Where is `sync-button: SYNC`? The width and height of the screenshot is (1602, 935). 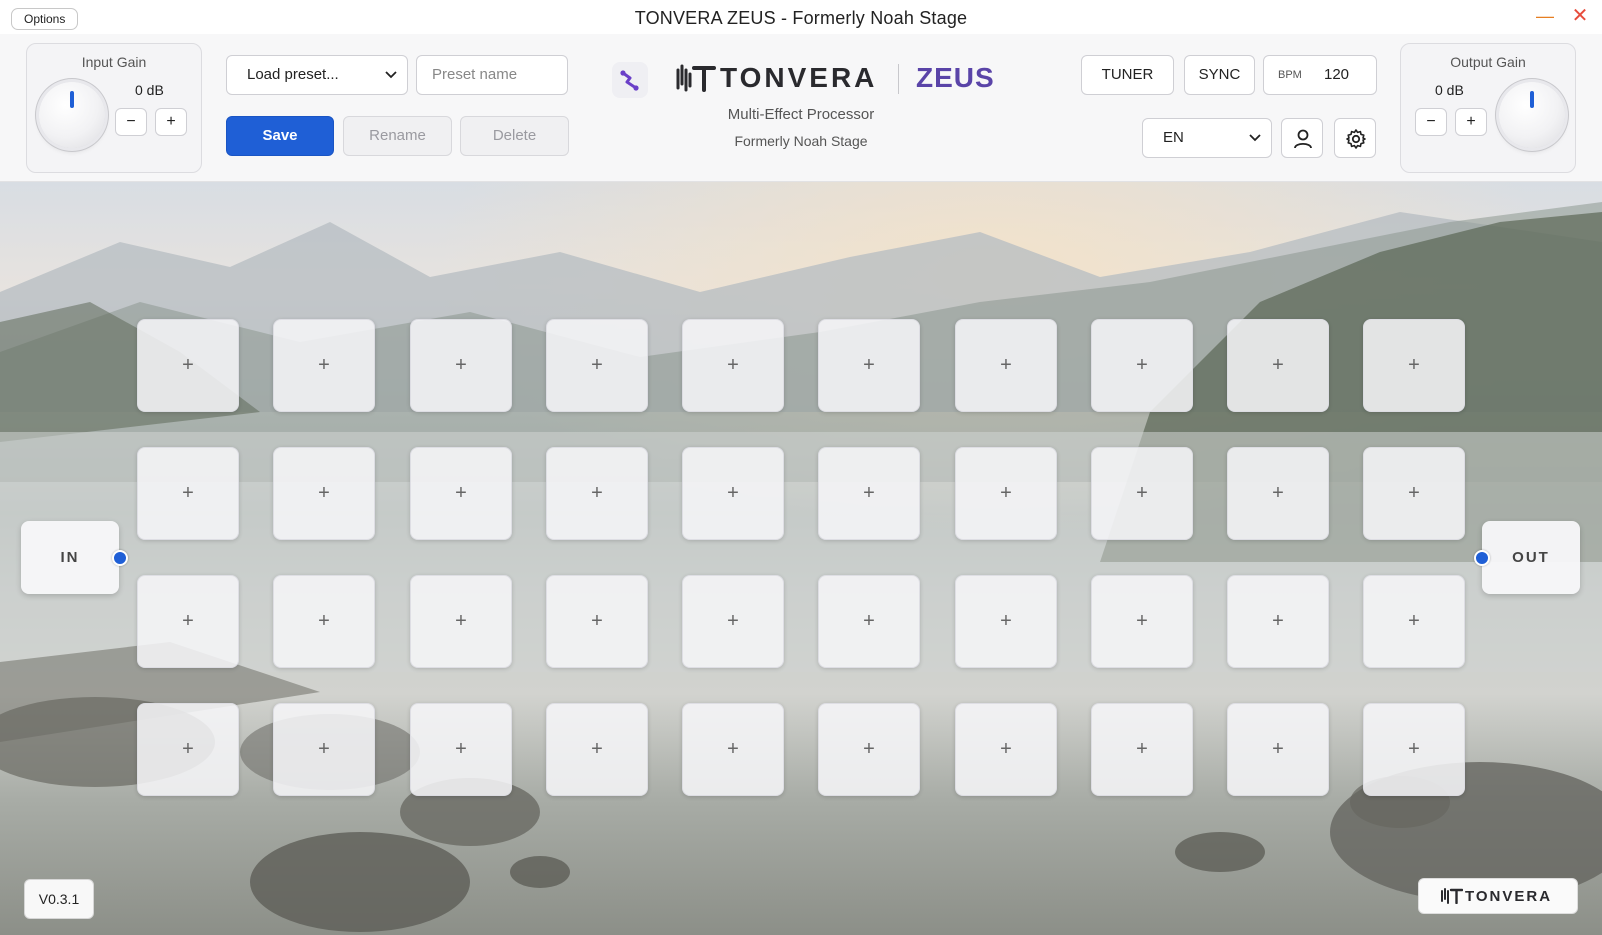 sync-button: SYNC is located at coordinates (1219, 75).